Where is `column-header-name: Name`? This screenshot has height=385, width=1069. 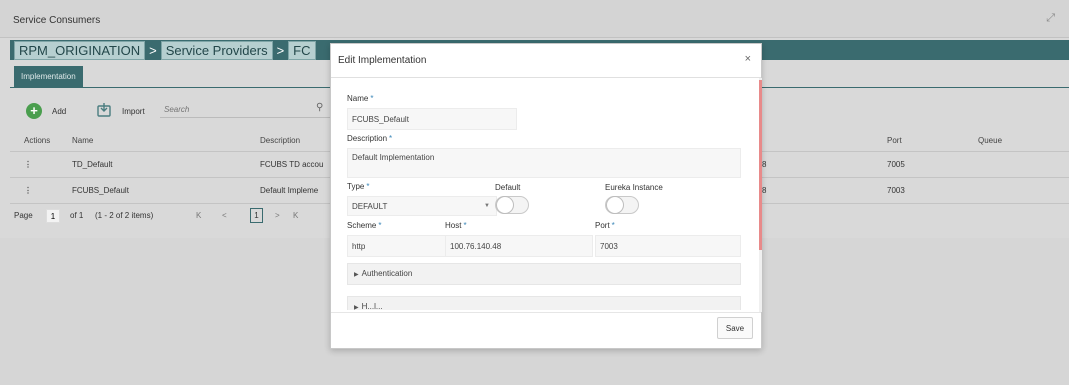
column-header-name: Name is located at coordinates (157, 141).